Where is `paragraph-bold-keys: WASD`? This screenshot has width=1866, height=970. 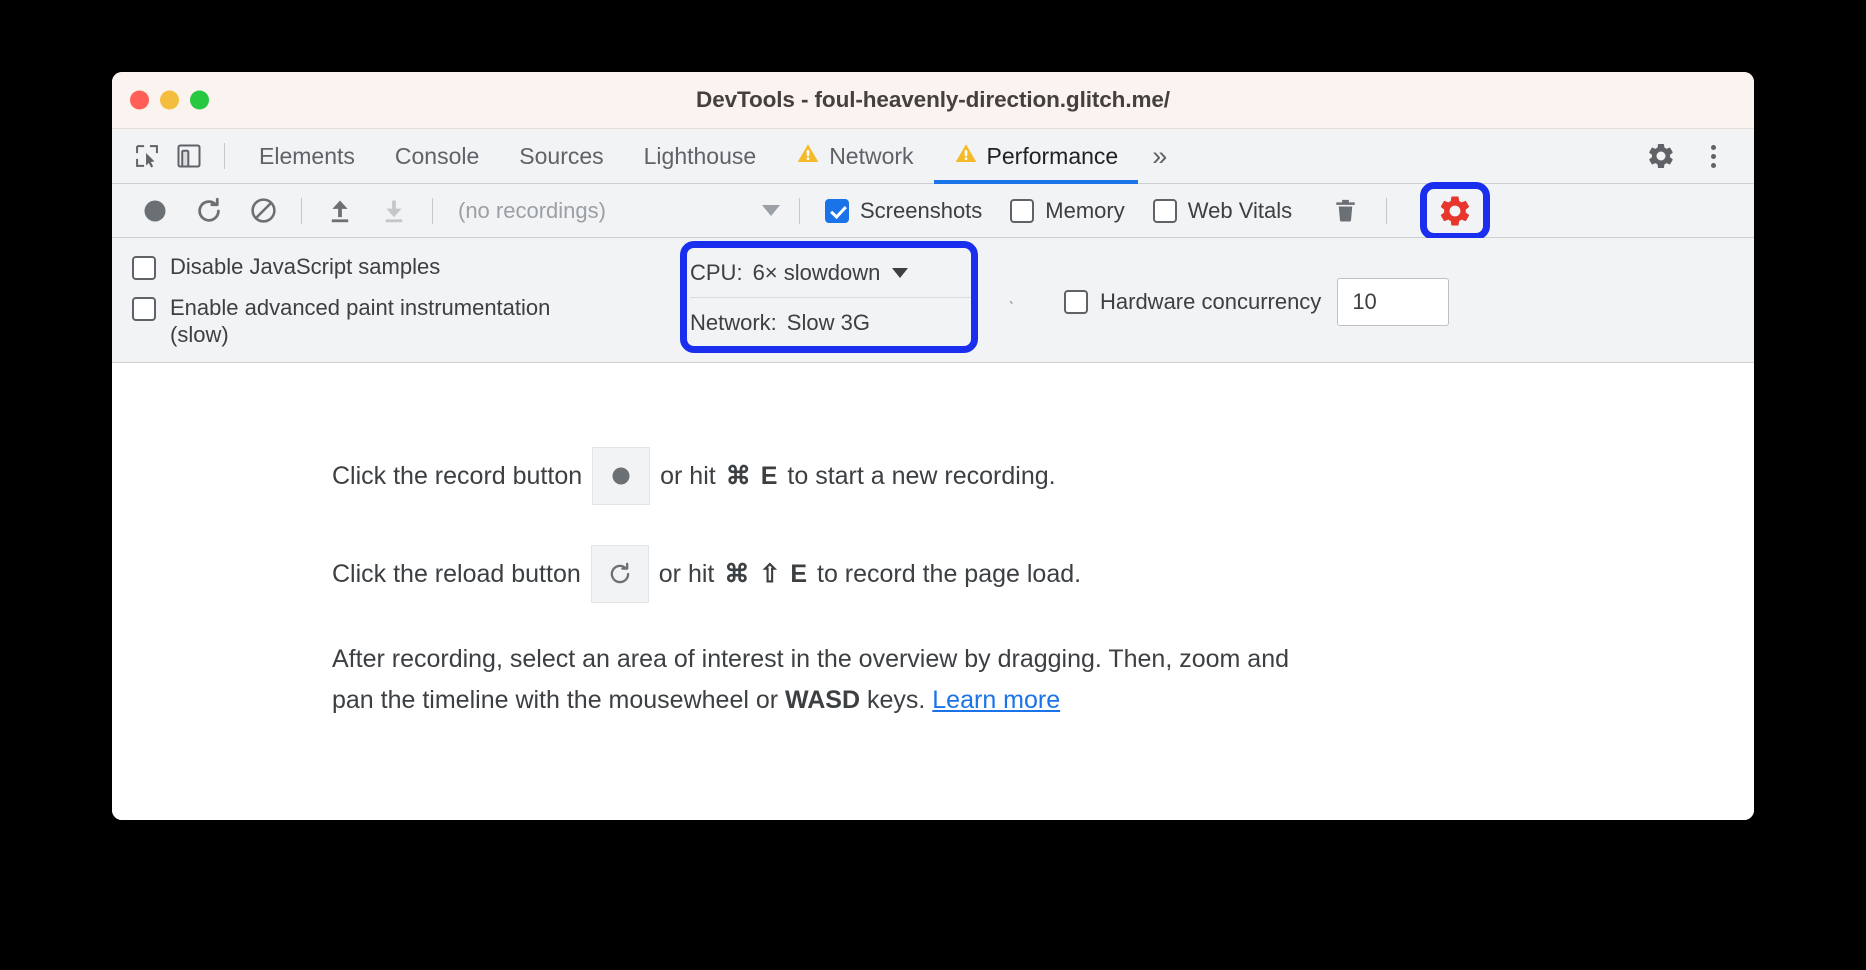
paragraph-bold-keys: WASD is located at coordinates (823, 699).